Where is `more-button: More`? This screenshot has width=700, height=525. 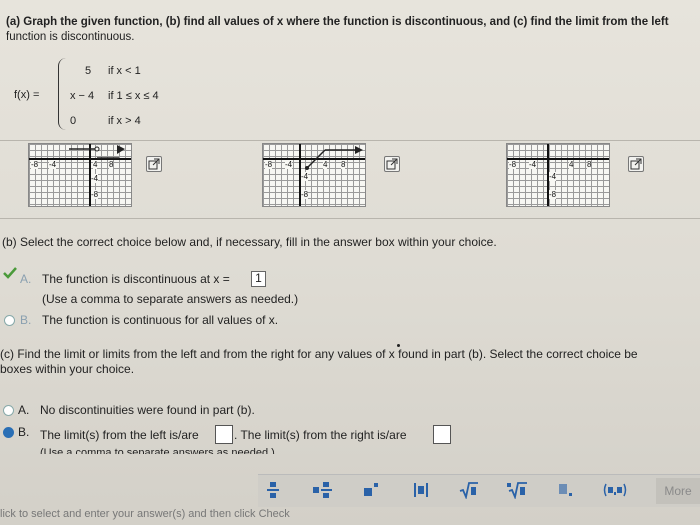
more-button: More is located at coordinates (678, 491).